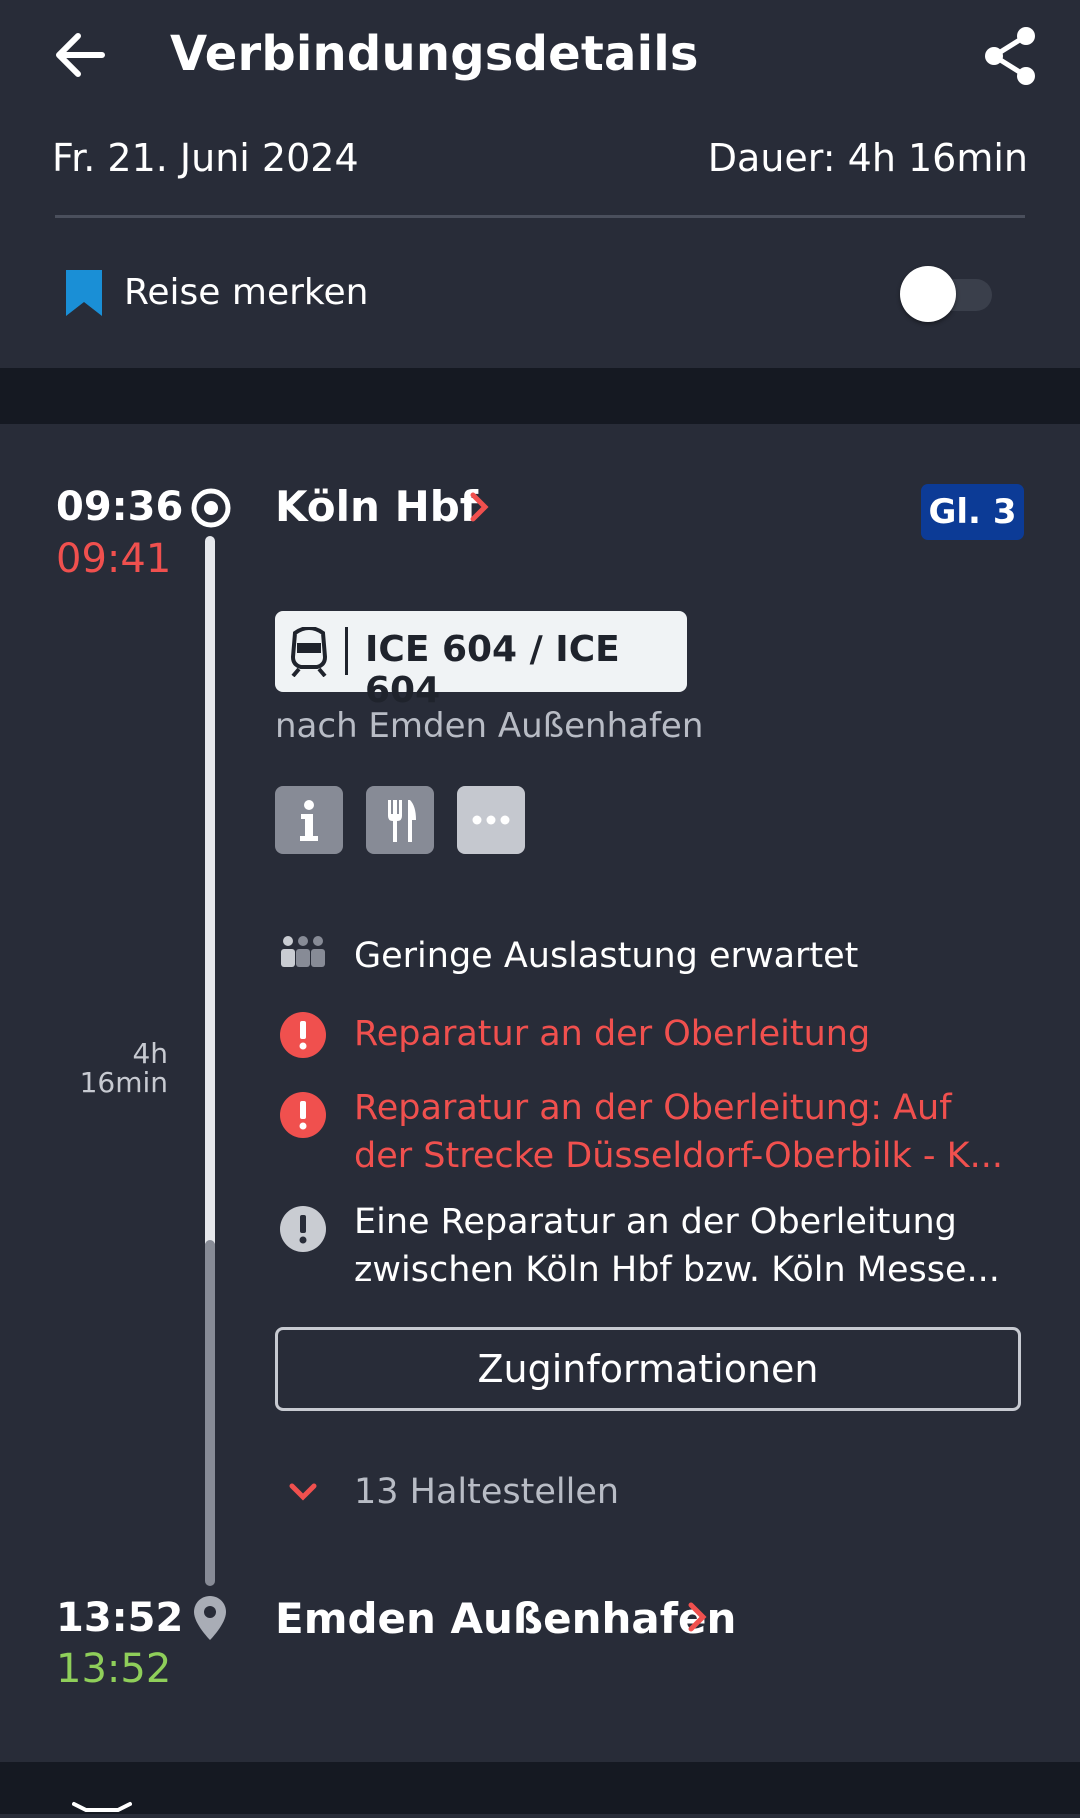  What do you see at coordinates (309, 652) in the screenshot?
I see `train-icon` at bounding box center [309, 652].